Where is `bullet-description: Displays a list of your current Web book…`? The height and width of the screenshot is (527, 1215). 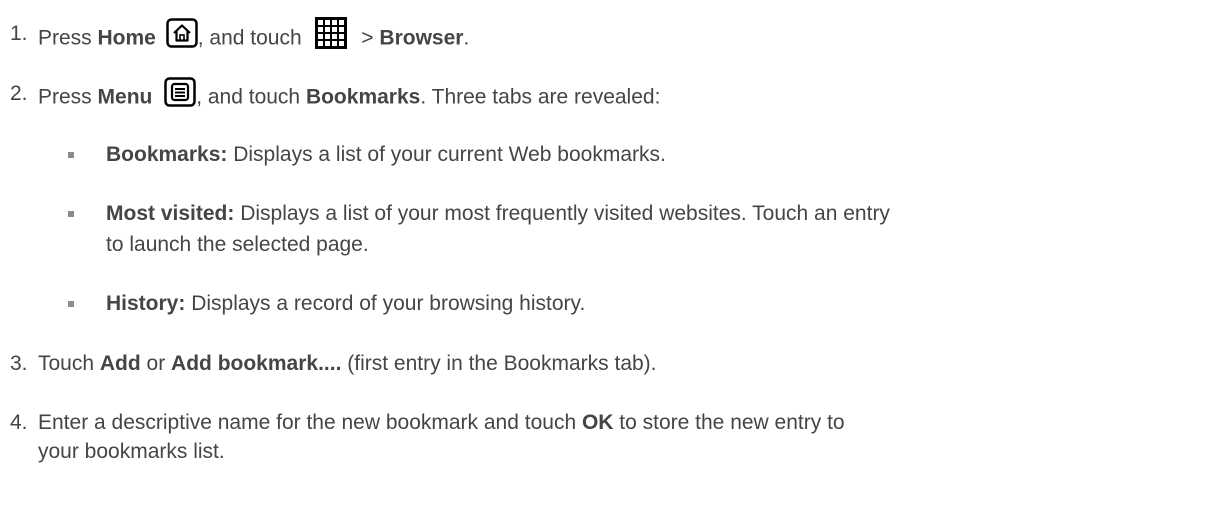 bullet-description: Displays a list of your current Web book… is located at coordinates (446, 154).